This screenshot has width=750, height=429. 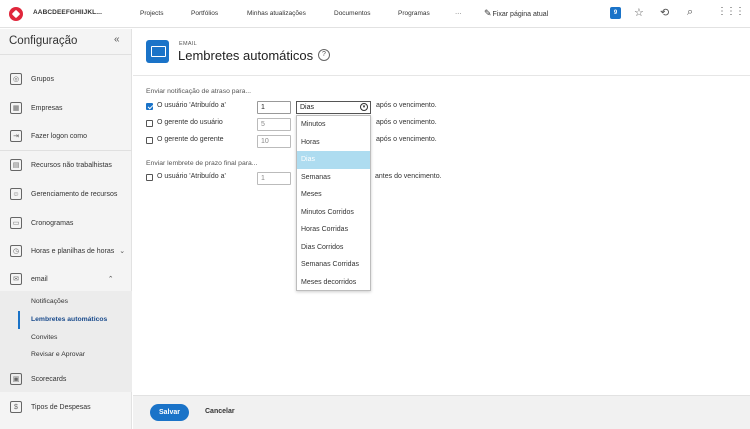 I want to click on sidebar-item-schedules: ▭ Cronogramas, so click(x=66, y=223).